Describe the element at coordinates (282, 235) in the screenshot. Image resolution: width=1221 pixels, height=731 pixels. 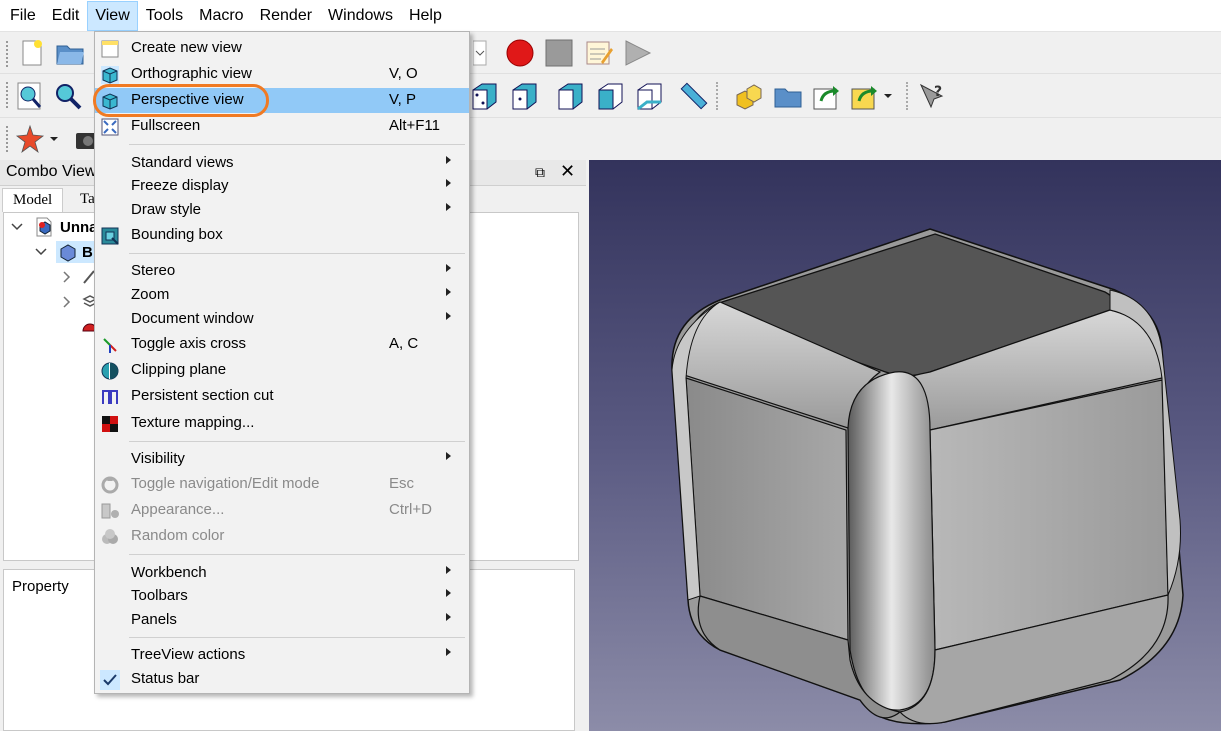
I see `menu-item-bounding-box: Bounding box` at that location.